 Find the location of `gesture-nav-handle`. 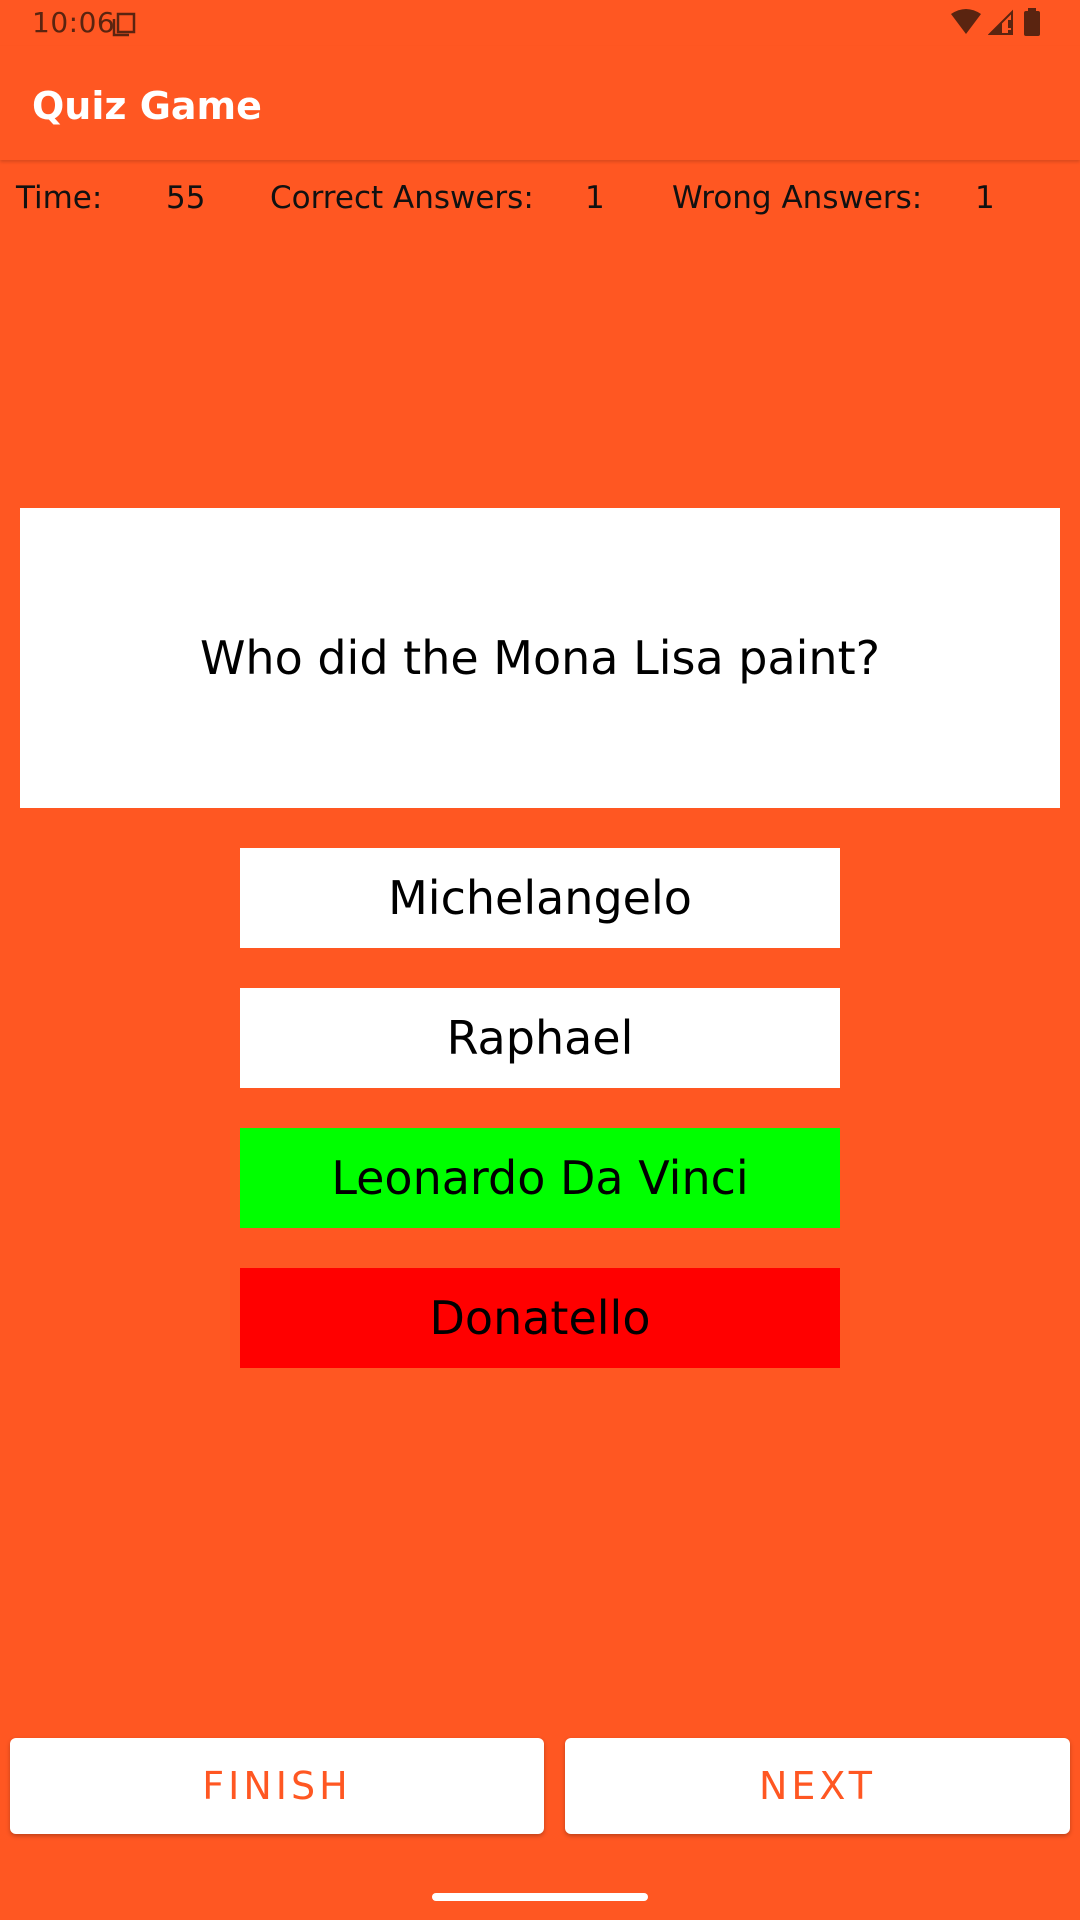

gesture-nav-handle is located at coordinates (540, 1897).